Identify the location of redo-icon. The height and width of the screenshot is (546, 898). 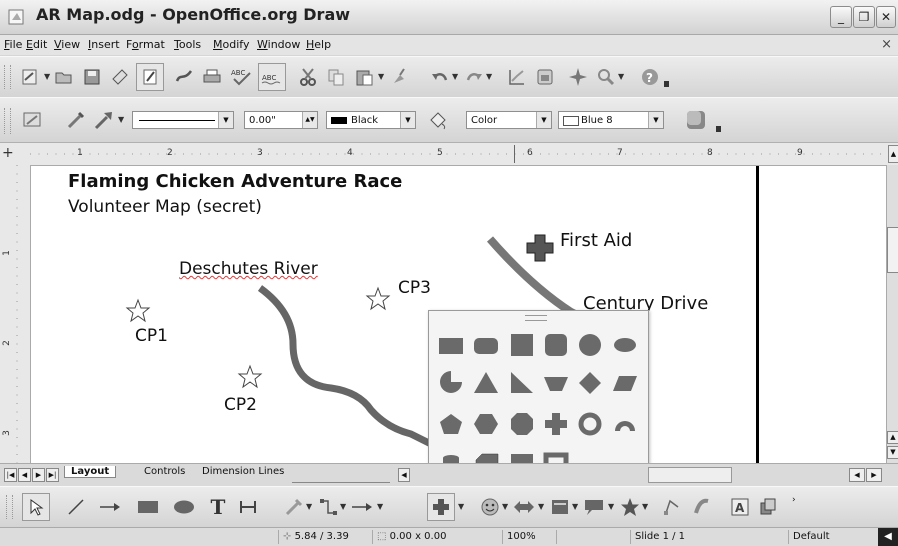
(474, 77).